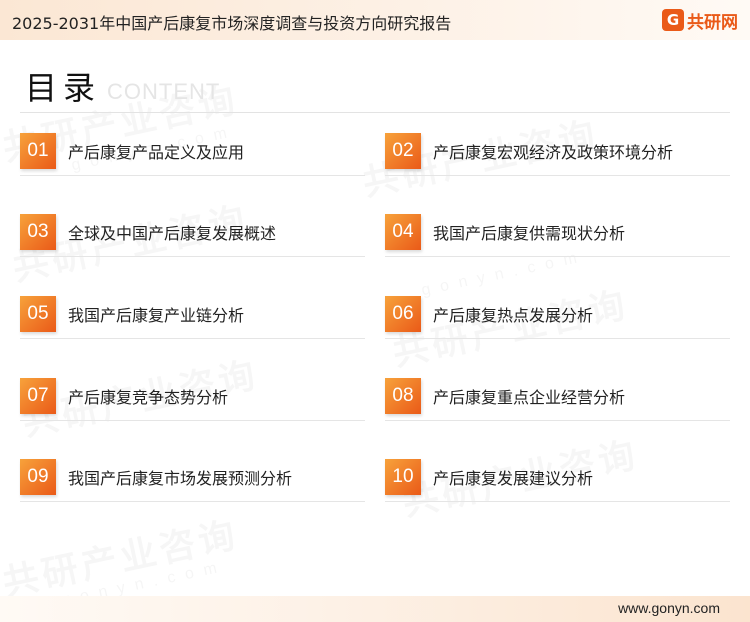 The image size is (750, 622). What do you see at coordinates (403, 232) in the screenshot?
I see `toc-item-number: 04` at bounding box center [403, 232].